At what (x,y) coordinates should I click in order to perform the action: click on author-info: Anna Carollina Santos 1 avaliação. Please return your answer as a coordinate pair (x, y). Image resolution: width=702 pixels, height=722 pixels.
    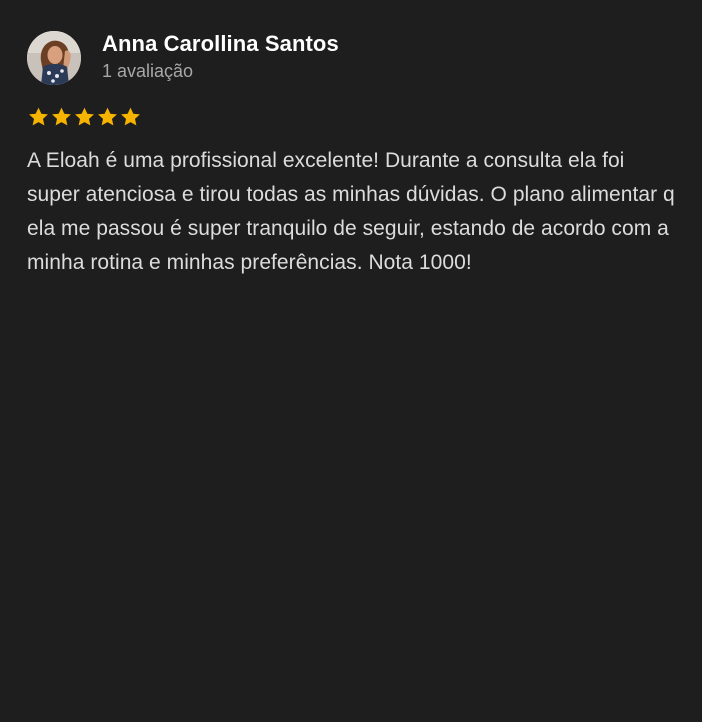
    Looking at the image, I should click on (220, 56).